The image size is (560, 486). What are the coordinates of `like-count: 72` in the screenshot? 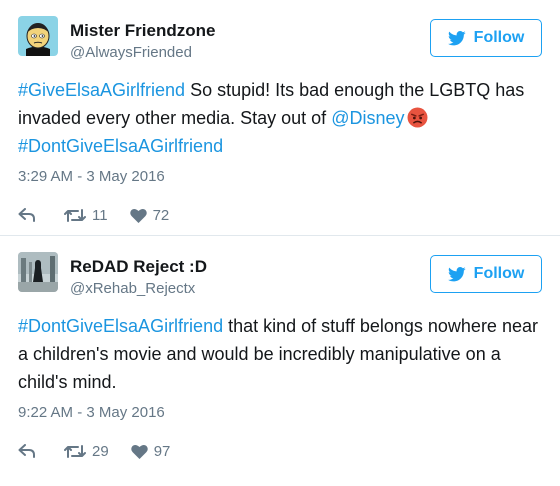 It's located at (161, 215).